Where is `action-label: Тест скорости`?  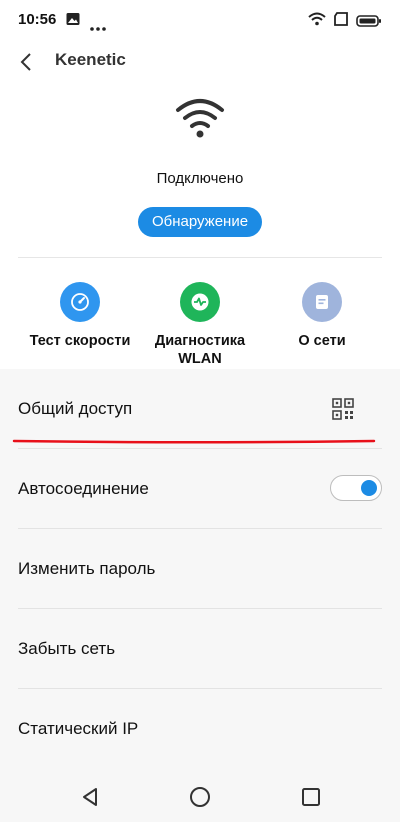 action-label: Тест скорости is located at coordinates (80, 341).